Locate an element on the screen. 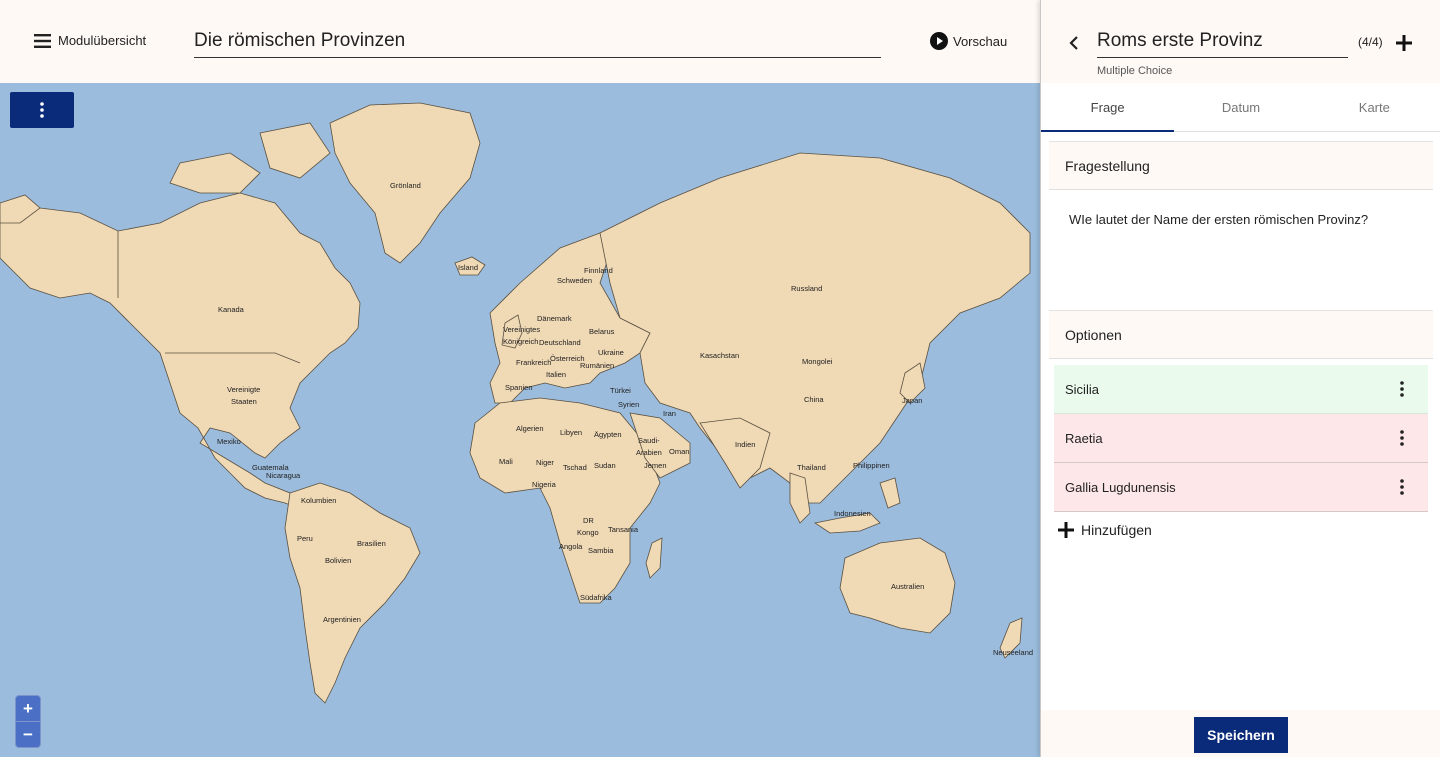 The width and height of the screenshot is (1440, 757). top-bar: Modulübersicht Vorschau is located at coordinates (520, 41).